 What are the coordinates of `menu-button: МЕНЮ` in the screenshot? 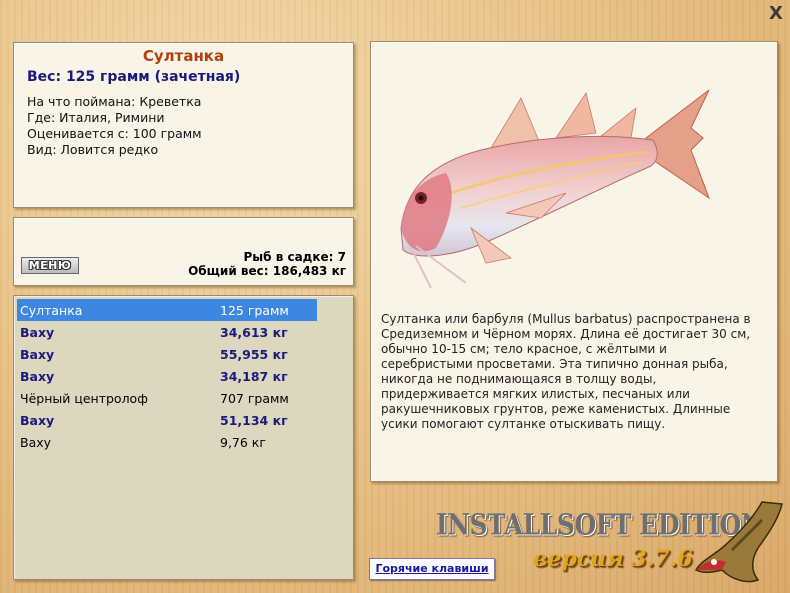 It's located at (50, 265).